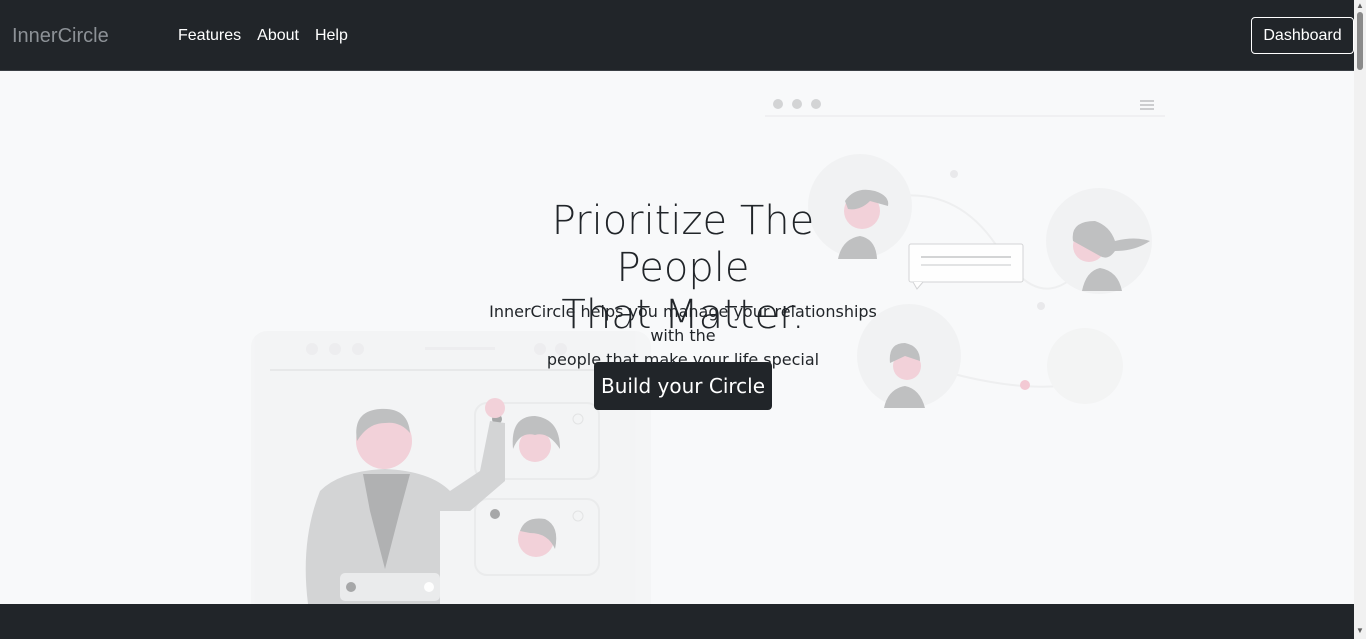 The image size is (1366, 639). What do you see at coordinates (1302, 35) in the screenshot?
I see `dashboard-button: Dashboard` at bounding box center [1302, 35].